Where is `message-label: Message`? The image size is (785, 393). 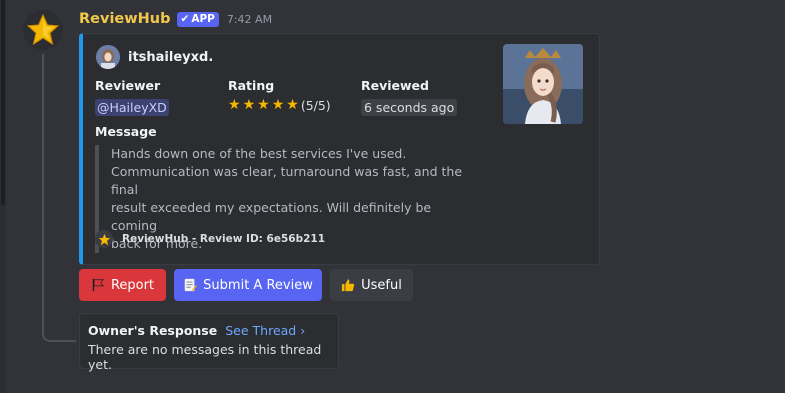 message-label: Message is located at coordinates (126, 131).